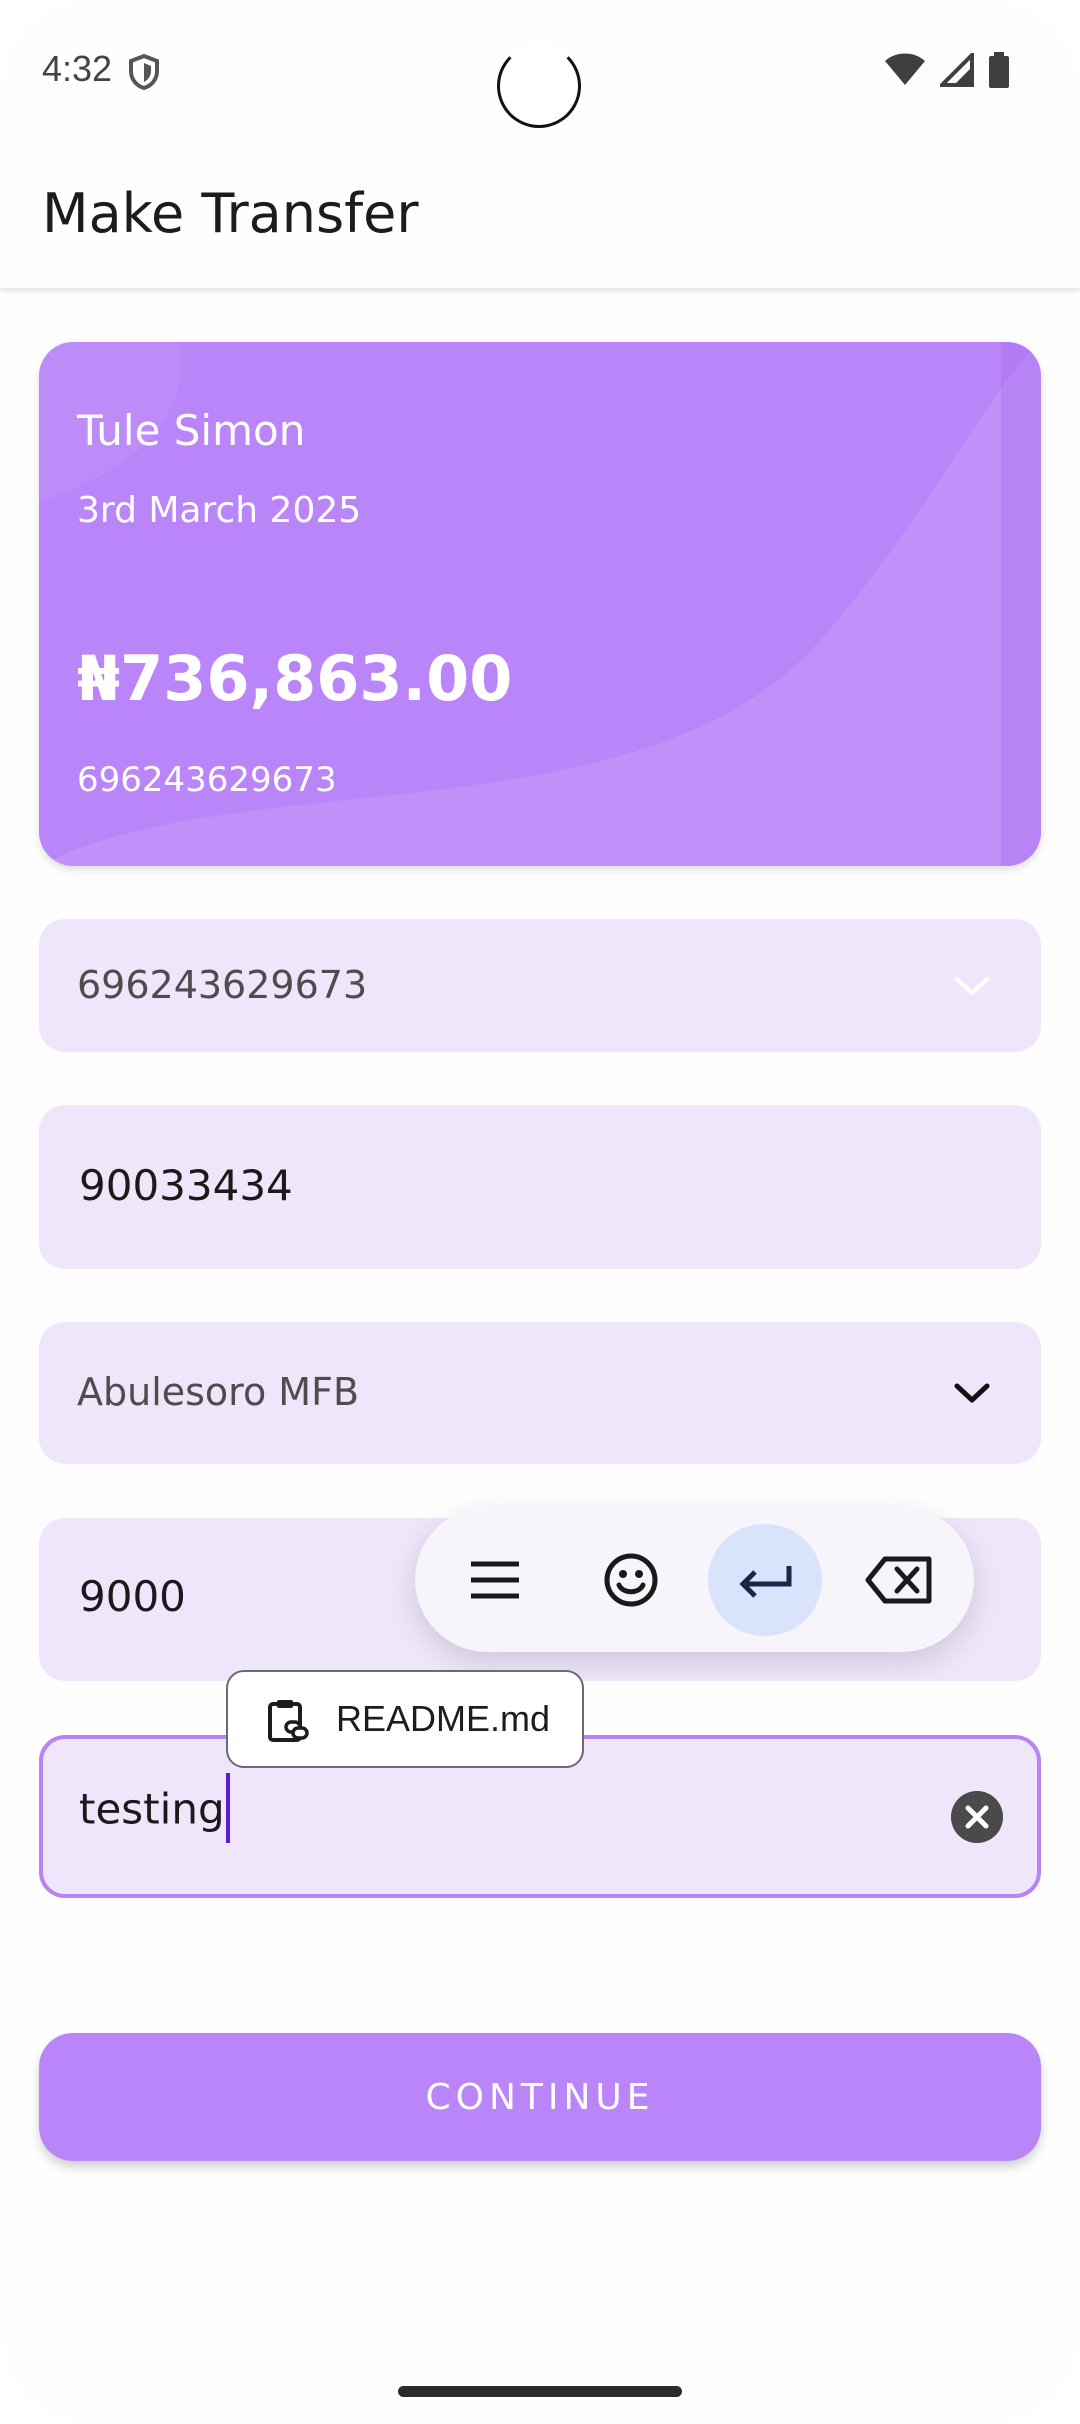 Image resolution: width=1080 pixels, height=2424 pixels. What do you see at coordinates (540, 2391) in the screenshot?
I see `home-indicator` at bounding box center [540, 2391].